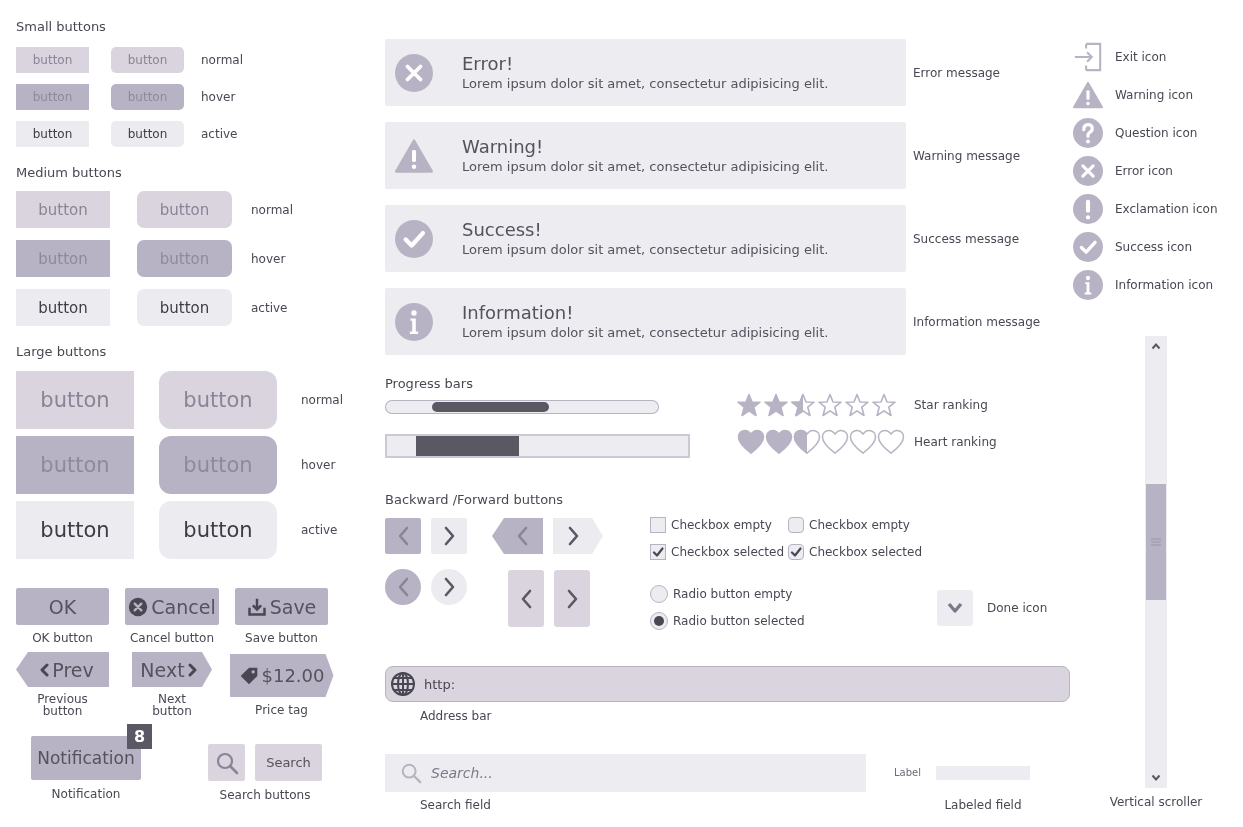  I want to click on message-text: Lorem ipsum dolor sit amet, consectetur adipisicing elit., so click(645, 83).